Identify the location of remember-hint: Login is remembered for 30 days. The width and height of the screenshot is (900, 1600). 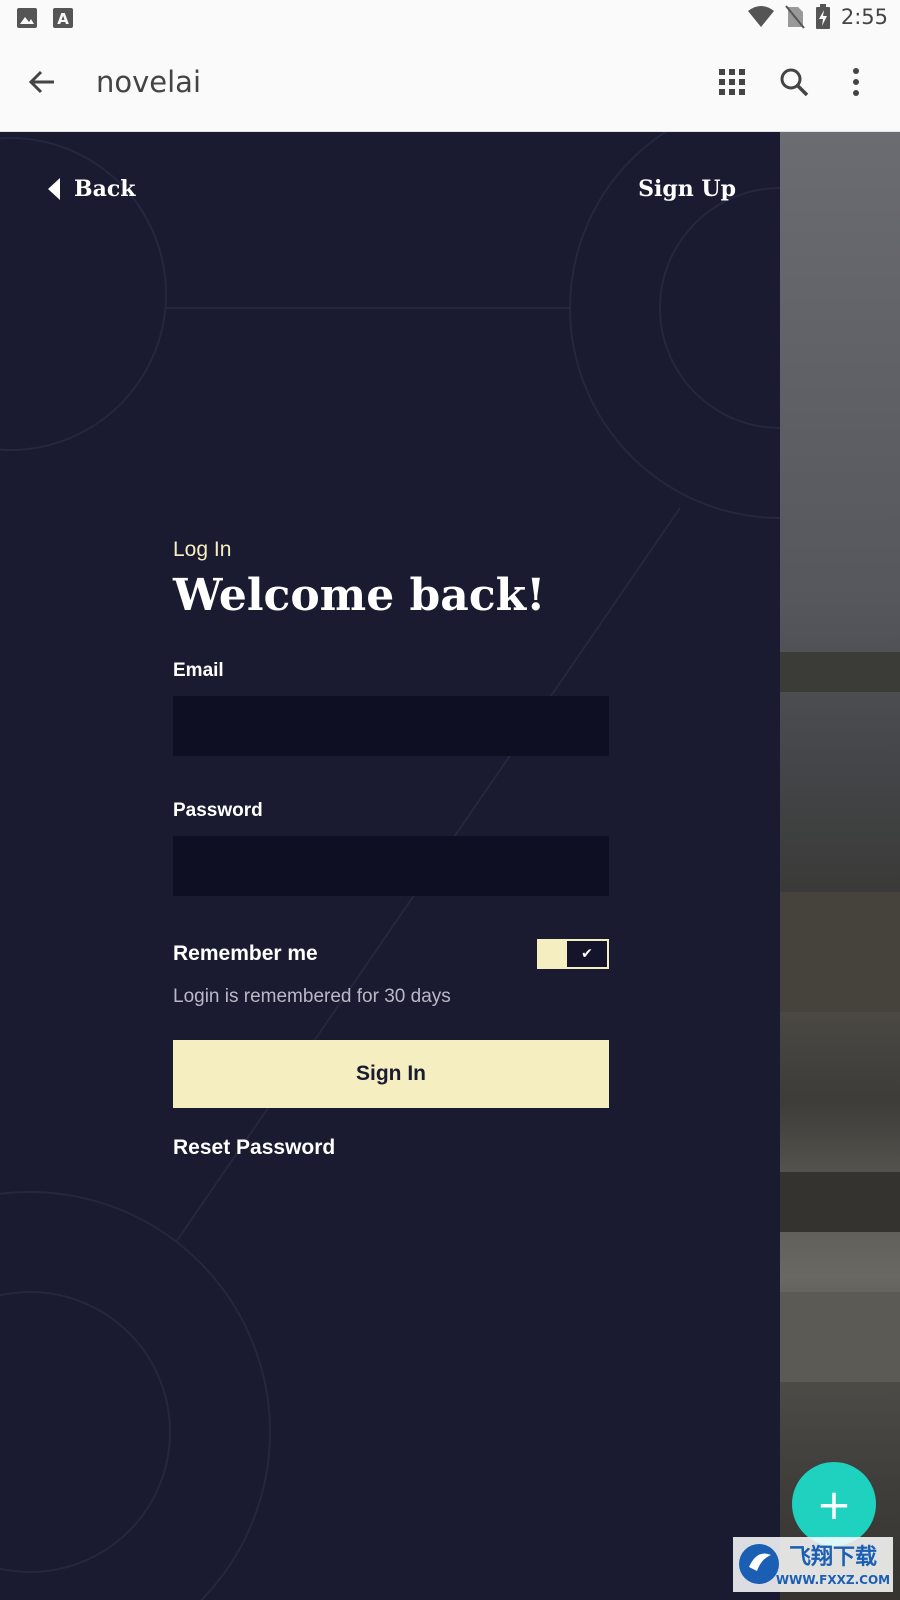
(312, 996).